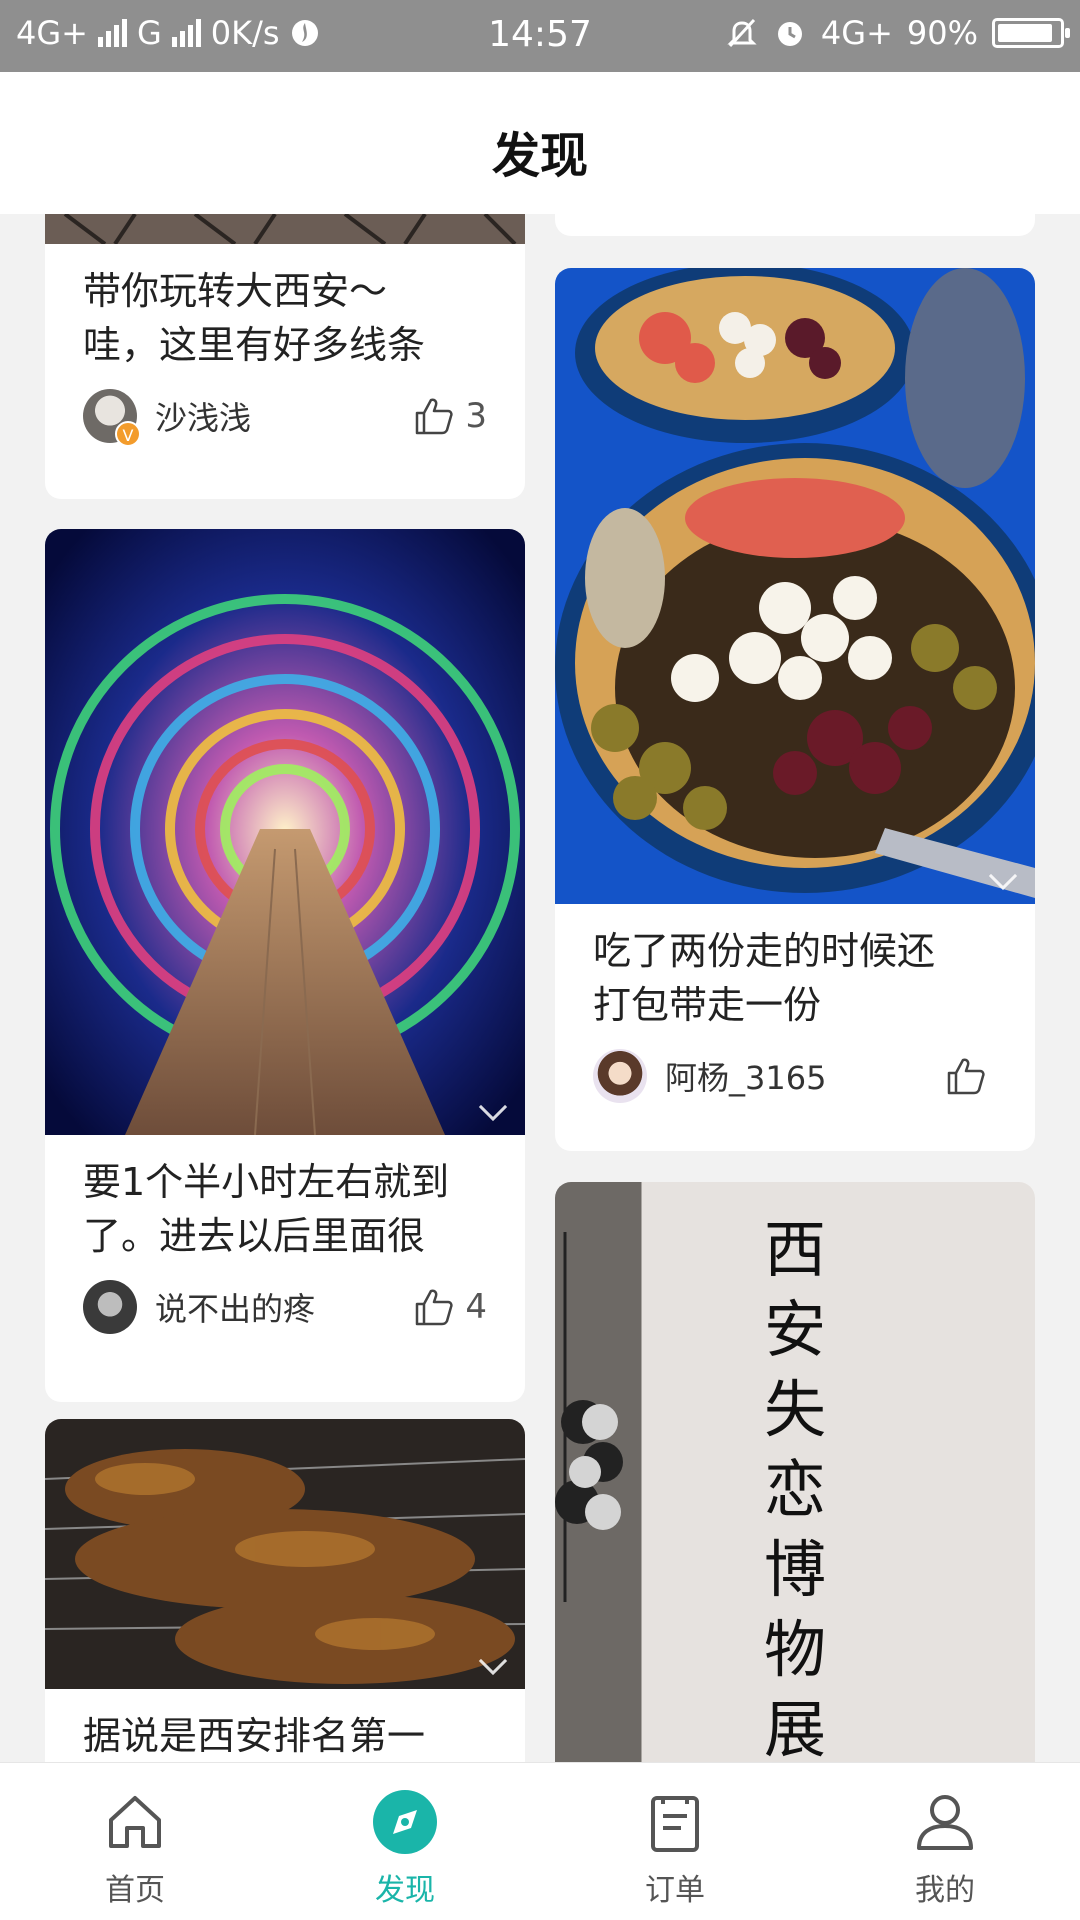 This screenshot has height=1920, width=1080. I want to click on feed-card: 据说是西安排名第一, so click(285, 1590).